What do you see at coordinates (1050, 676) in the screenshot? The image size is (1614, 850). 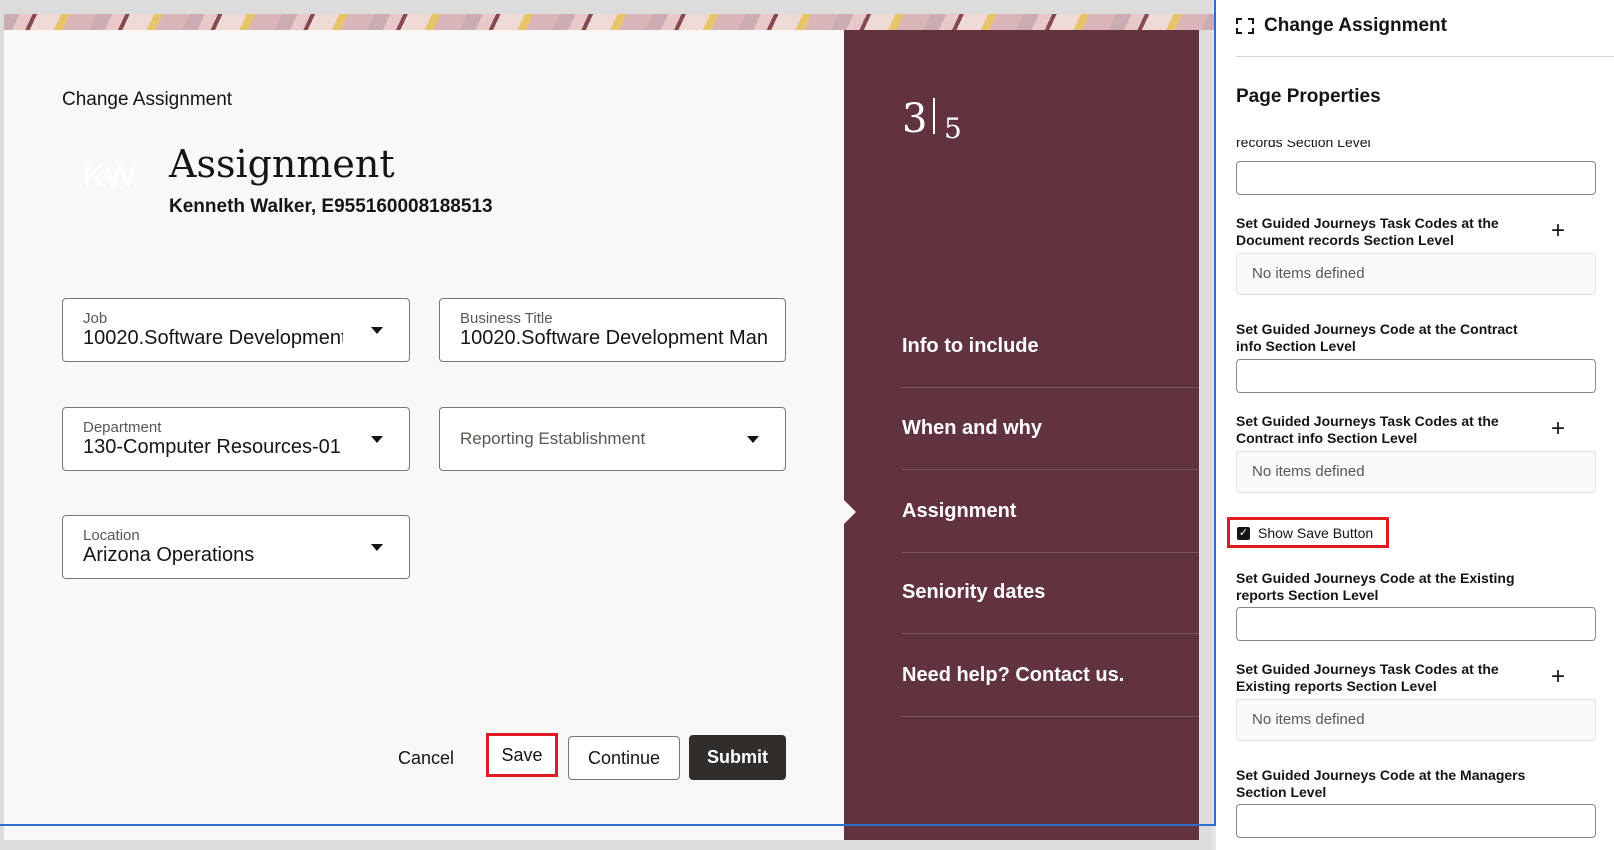 I see `step-contact-us: Need help? Contact us.` at bounding box center [1050, 676].